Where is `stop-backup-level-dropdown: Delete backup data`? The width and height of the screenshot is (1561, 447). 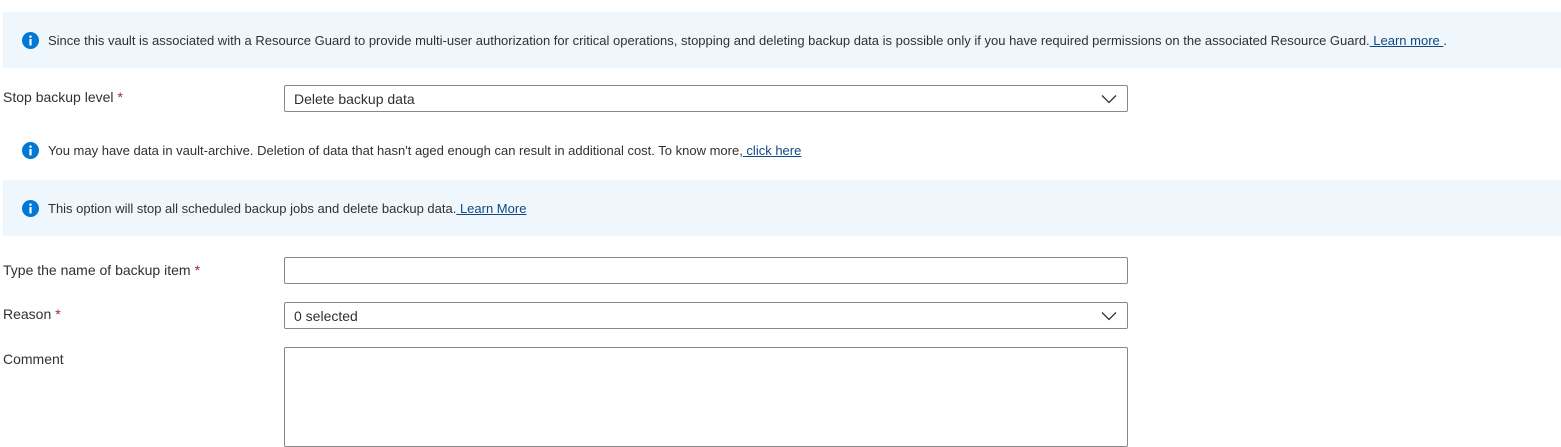
stop-backup-level-dropdown: Delete backup data is located at coordinates (706, 98).